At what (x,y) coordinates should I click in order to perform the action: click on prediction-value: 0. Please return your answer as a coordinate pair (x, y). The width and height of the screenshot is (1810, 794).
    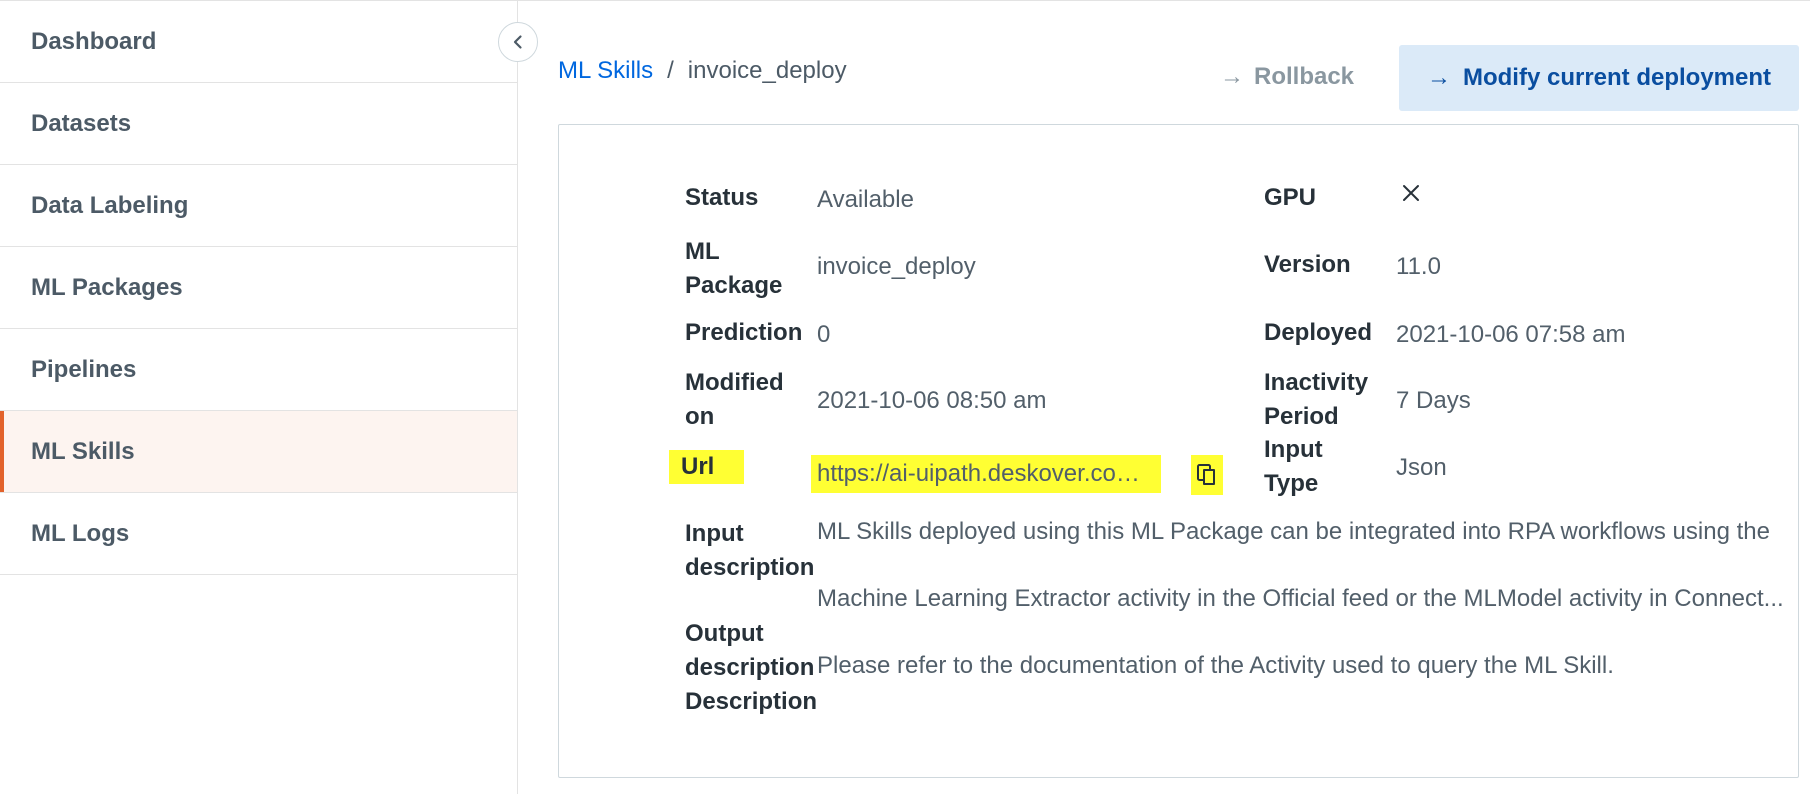
    Looking at the image, I should click on (824, 334).